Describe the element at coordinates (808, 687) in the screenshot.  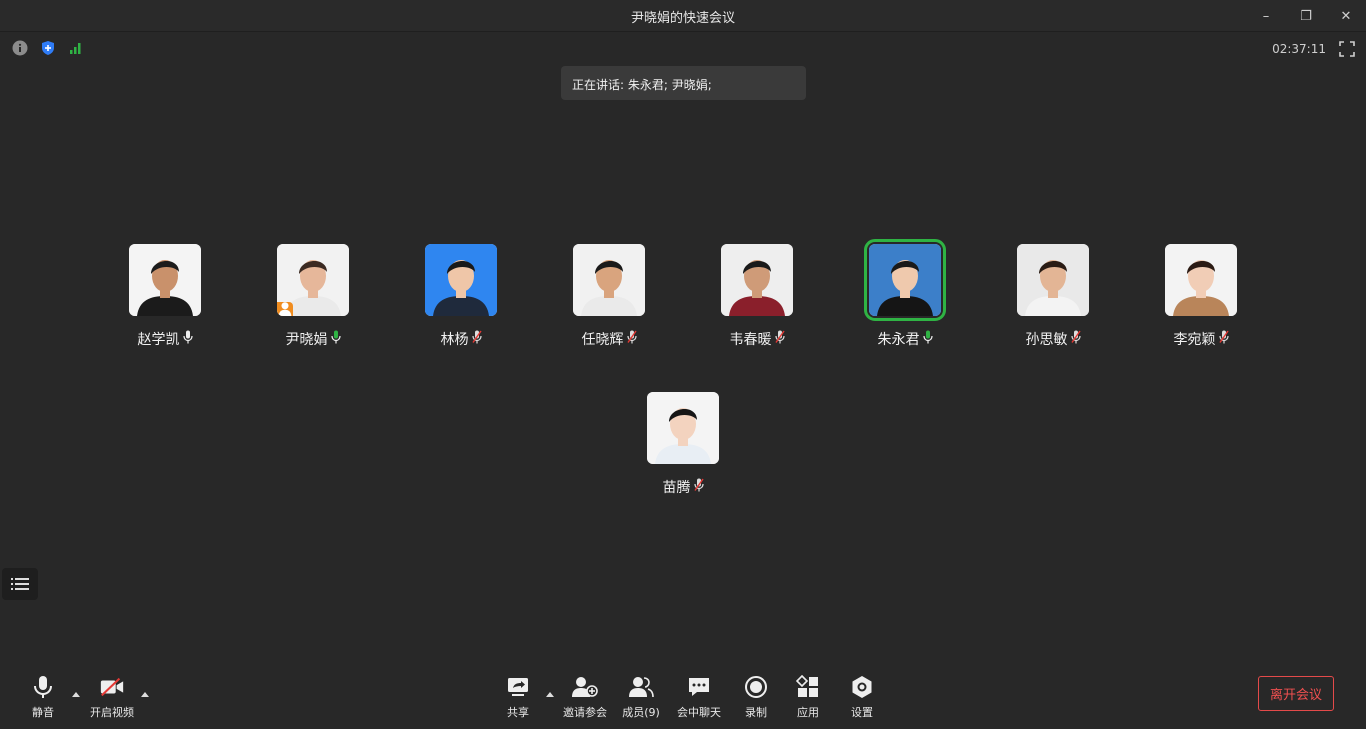
I see `apps-icon` at that location.